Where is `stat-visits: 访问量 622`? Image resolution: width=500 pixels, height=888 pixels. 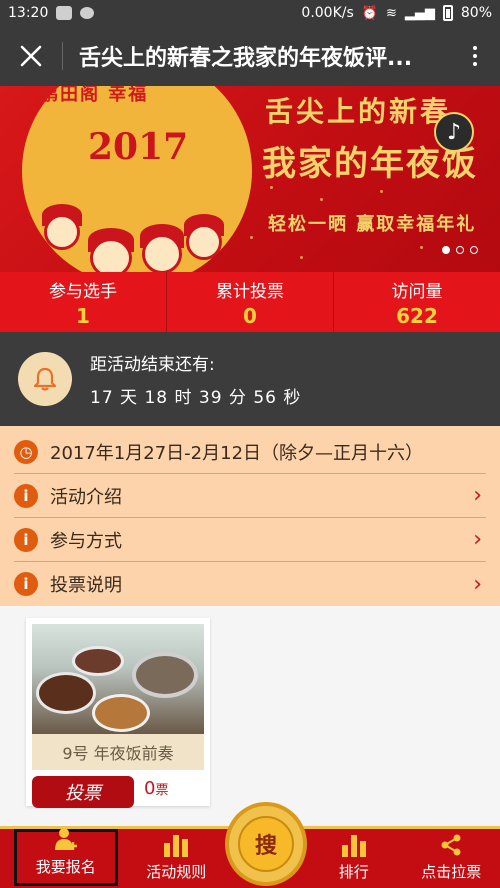
stat-visits: 访问量 622 is located at coordinates (416, 302).